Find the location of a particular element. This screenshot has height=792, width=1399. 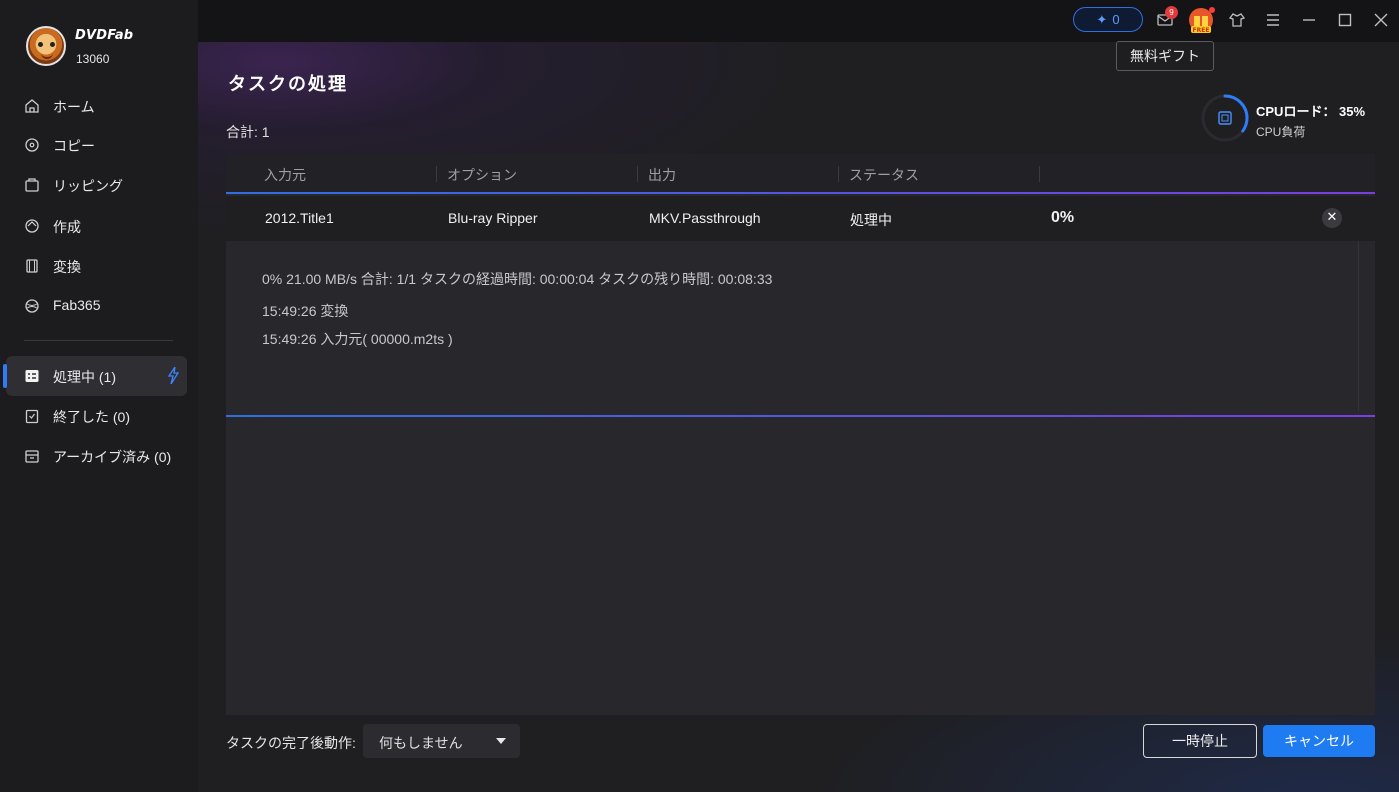

pause-button: 一時停止 is located at coordinates (1200, 741).